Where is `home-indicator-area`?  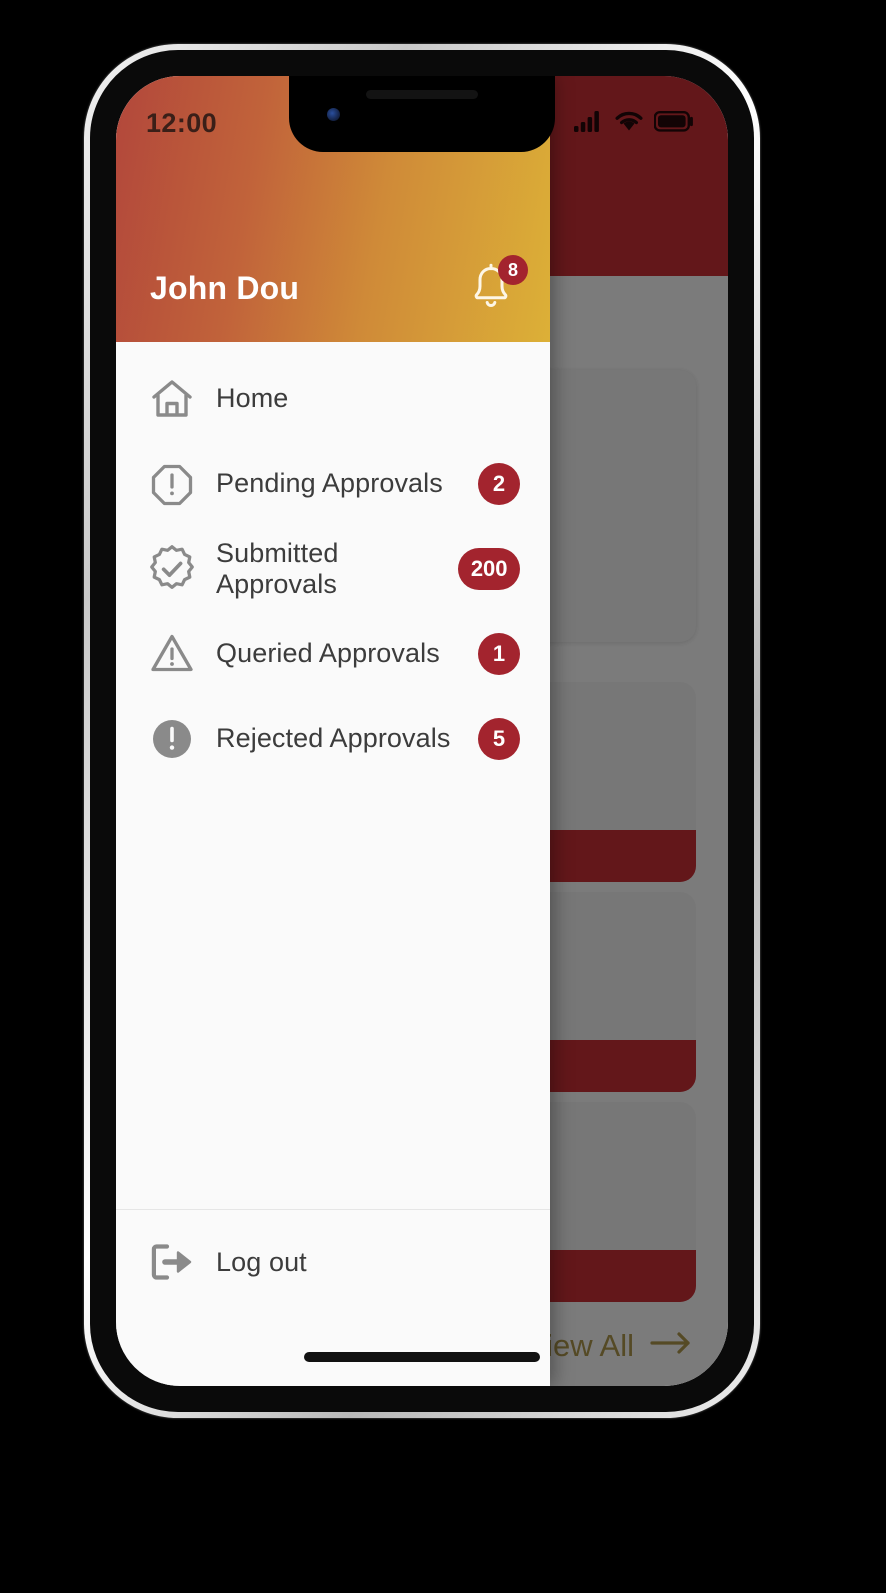
home-indicator-area is located at coordinates (422, 1356).